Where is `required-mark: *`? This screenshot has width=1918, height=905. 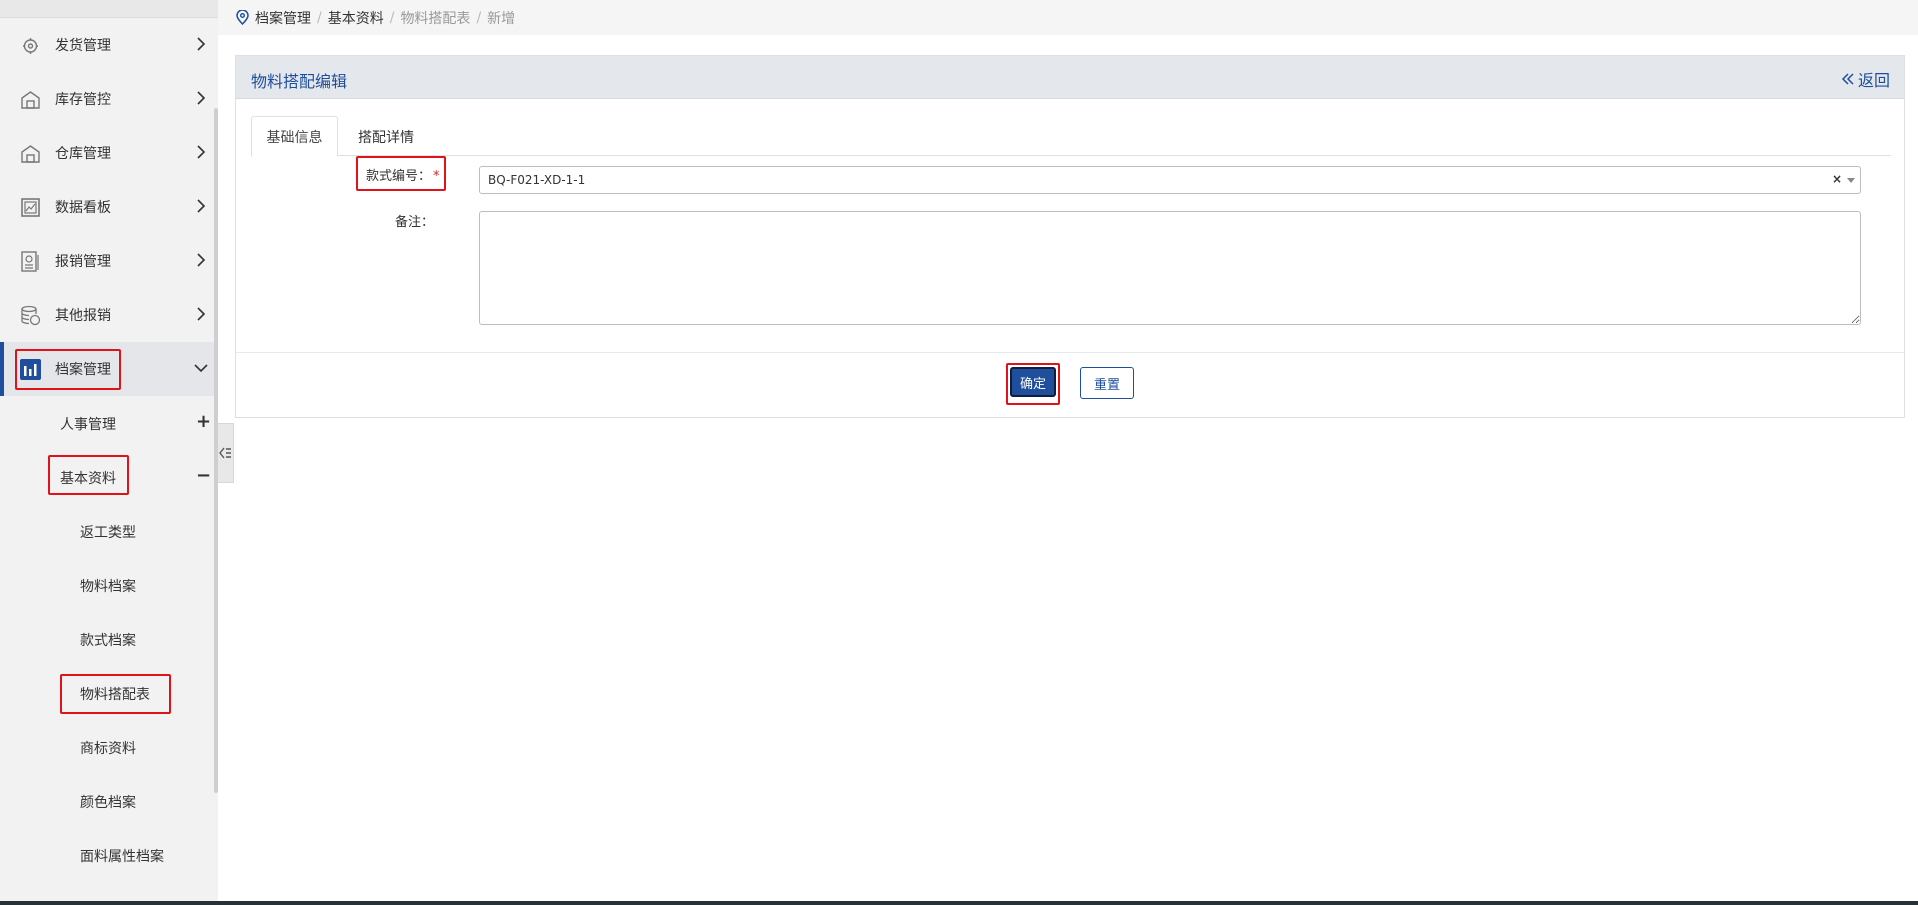
required-mark: * is located at coordinates (436, 176).